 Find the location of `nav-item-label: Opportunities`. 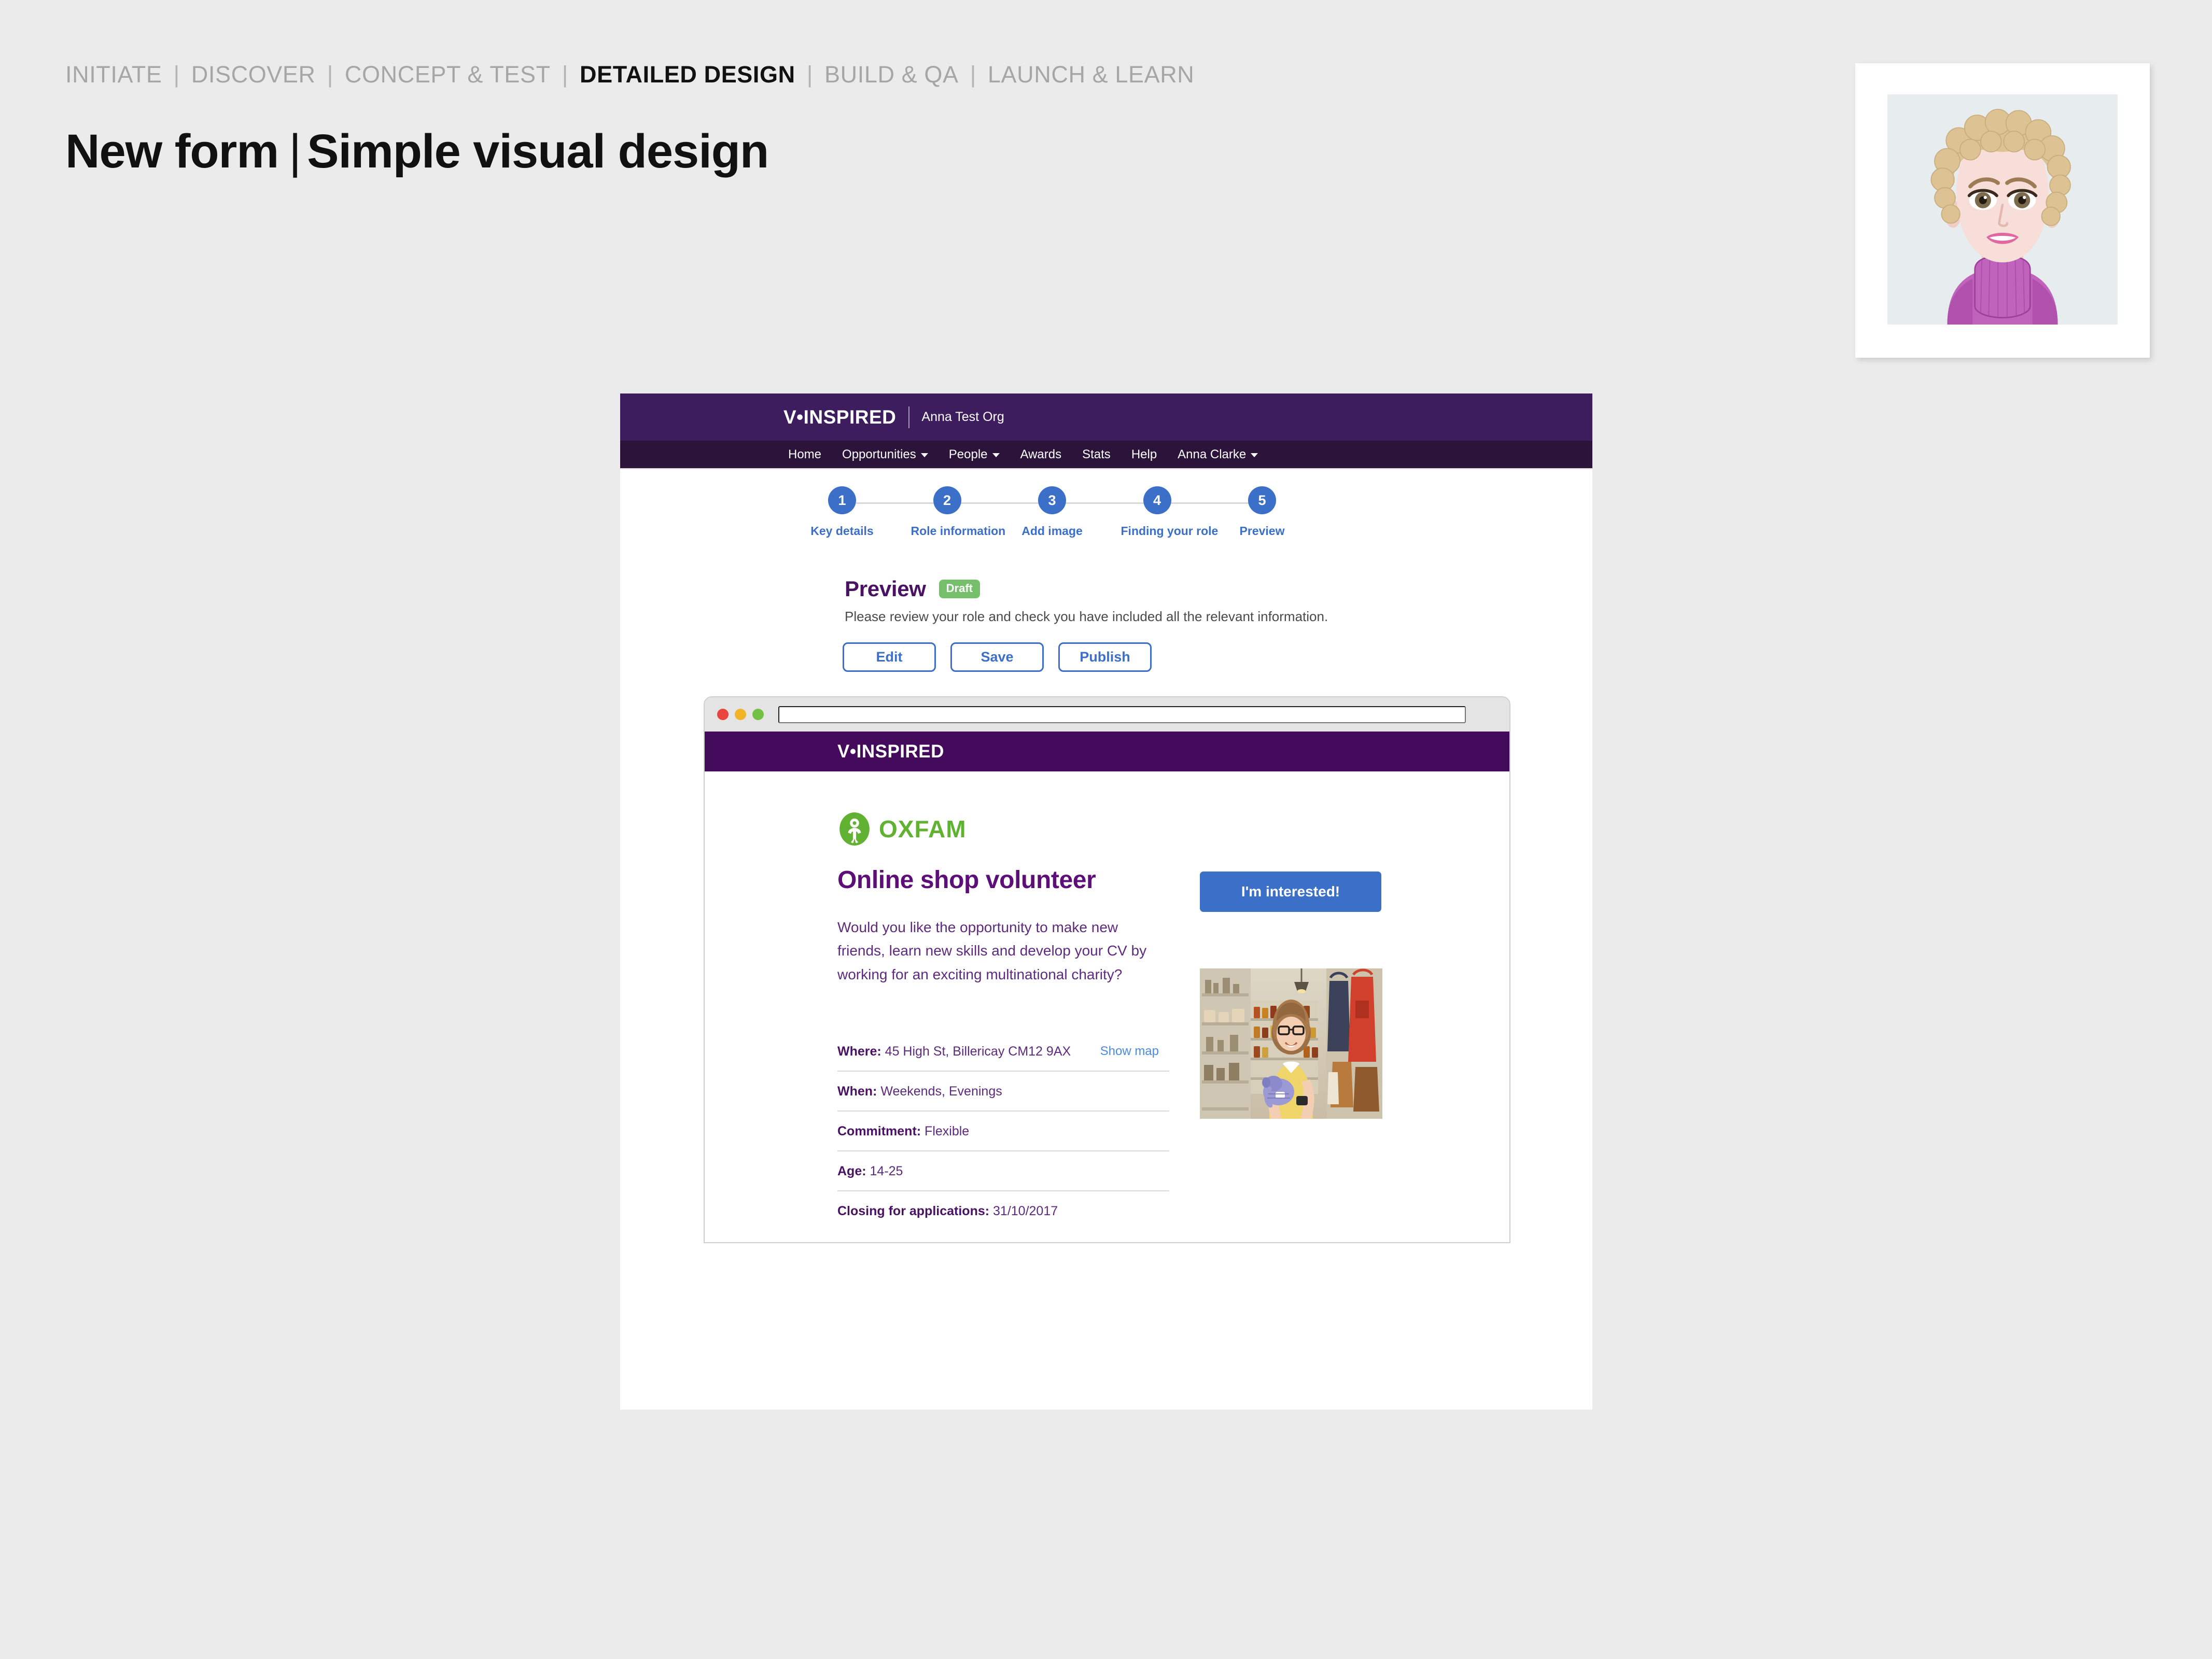

nav-item-label: Opportunities is located at coordinates (879, 454).